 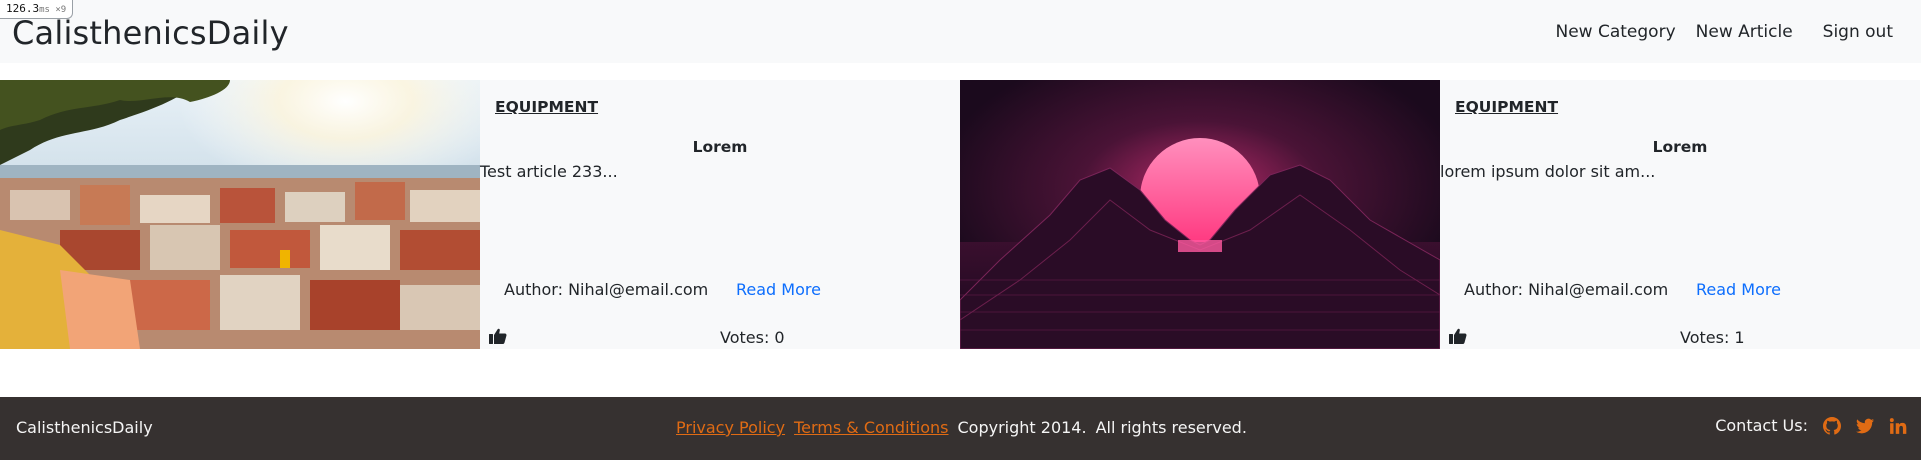 What do you see at coordinates (1022, 427) in the screenshot?
I see `copyright-text: Copyright 2014.` at bounding box center [1022, 427].